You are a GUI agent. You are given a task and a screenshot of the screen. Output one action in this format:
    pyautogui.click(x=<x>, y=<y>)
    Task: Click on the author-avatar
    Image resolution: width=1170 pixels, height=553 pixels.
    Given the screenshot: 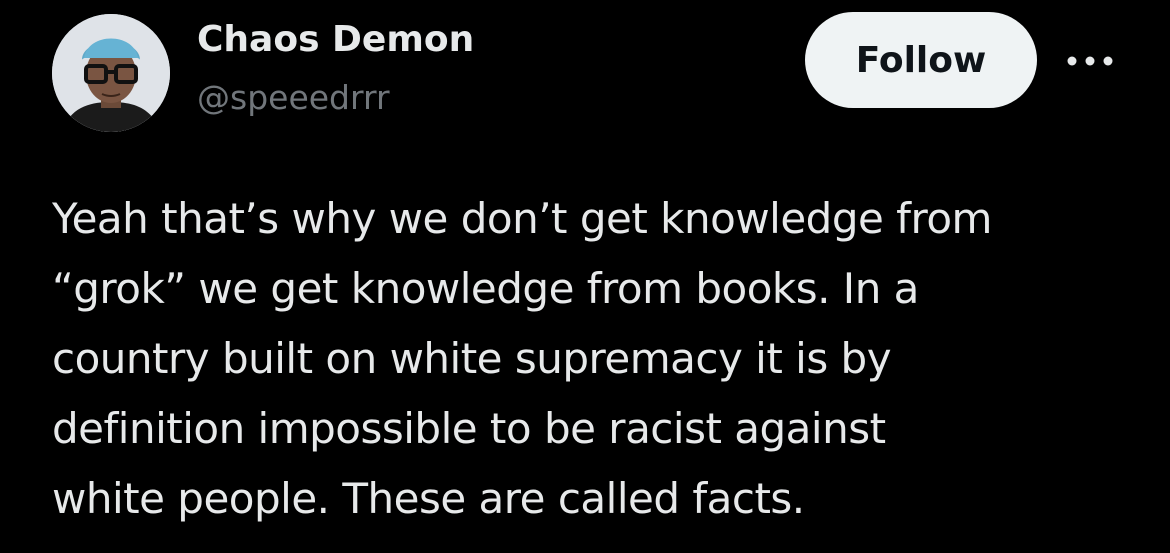 What is the action you would take?
    pyautogui.click(x=111, y=73)
    